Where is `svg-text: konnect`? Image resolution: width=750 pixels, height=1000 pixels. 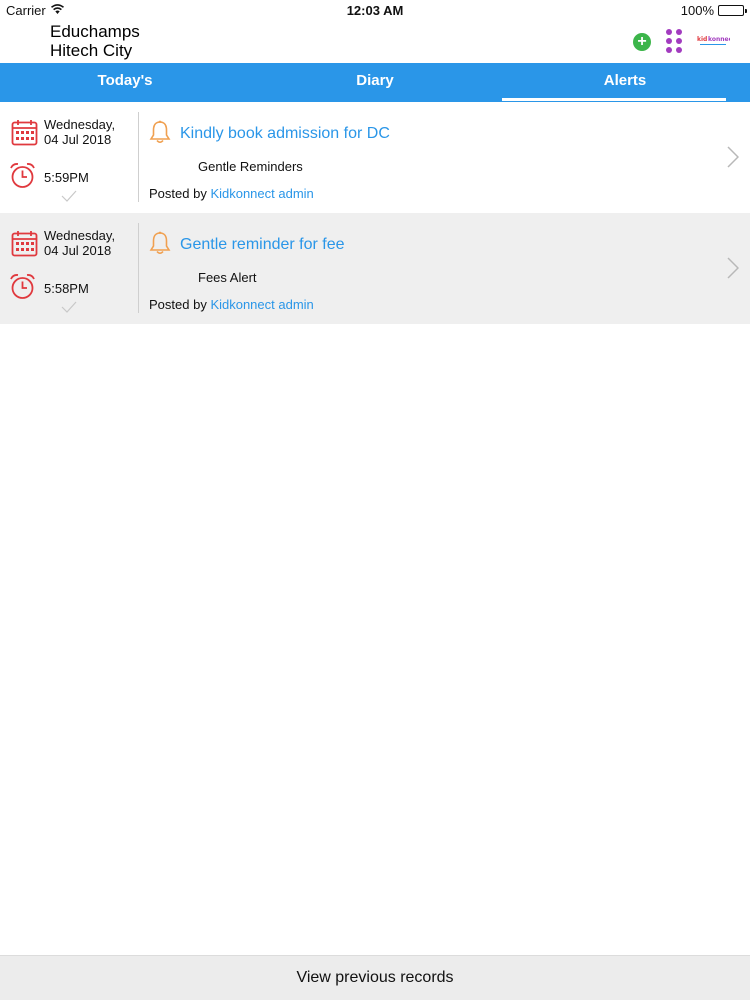
svg-text: konnect is located at coordinates (719, 39).